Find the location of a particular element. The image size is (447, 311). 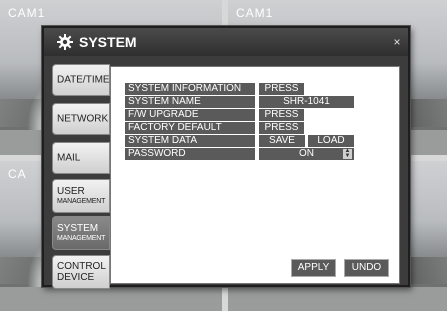

sidebar-item-network: NETWORK is located at coordinates (81, 119).